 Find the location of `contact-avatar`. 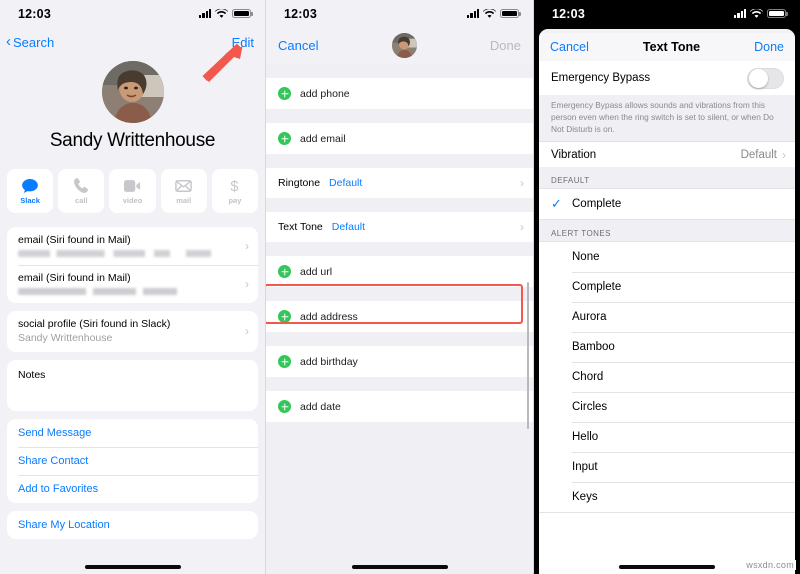

contact-avatar is located at coordinates (132, 92).